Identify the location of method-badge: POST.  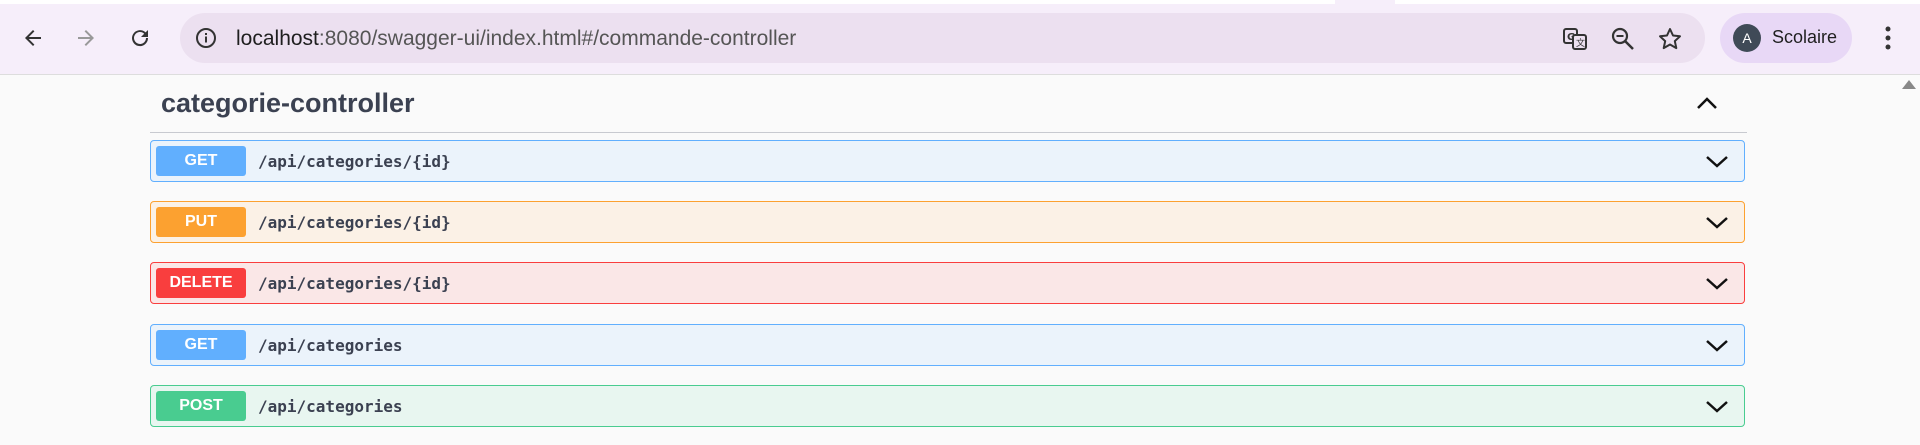
(201, 406).